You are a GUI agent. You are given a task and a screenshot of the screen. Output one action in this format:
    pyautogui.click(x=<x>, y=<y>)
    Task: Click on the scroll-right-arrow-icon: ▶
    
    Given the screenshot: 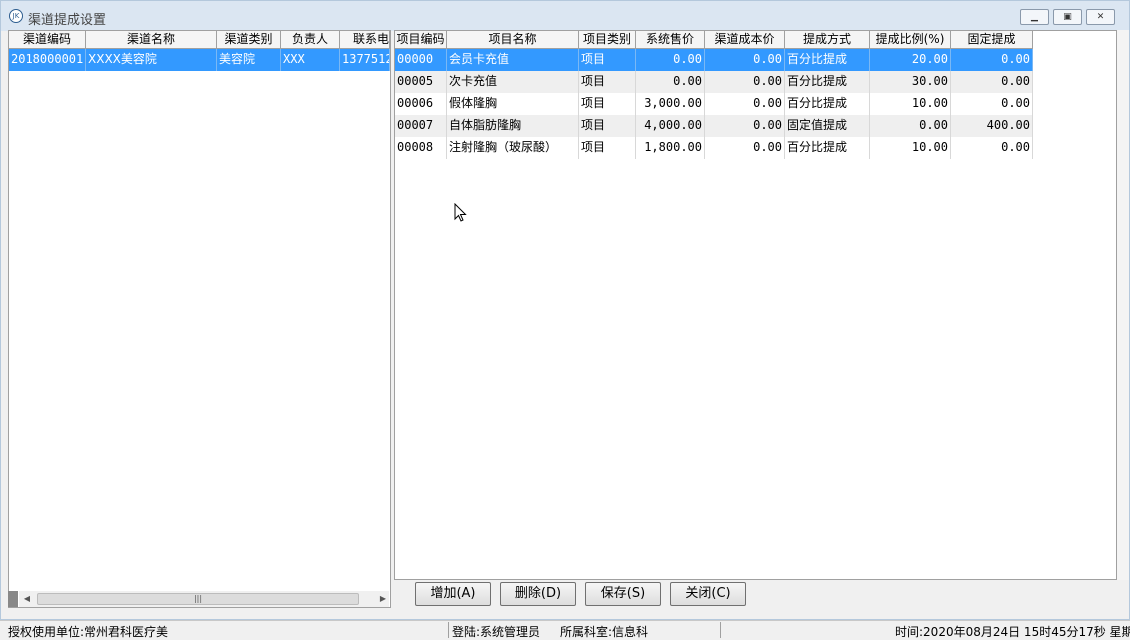 What is the action you would take?
    pyautogui.click(x=383, y=599)
    